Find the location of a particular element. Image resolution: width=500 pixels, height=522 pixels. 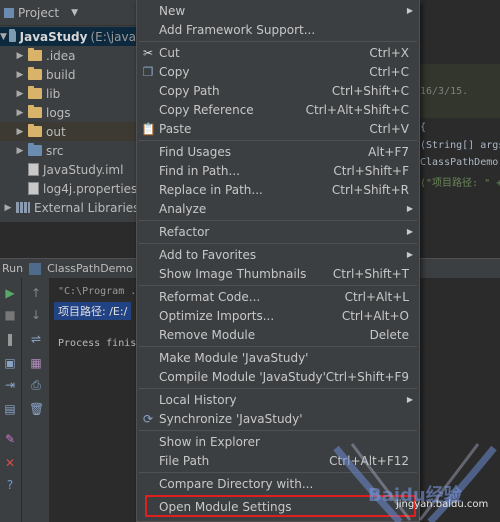

menu-item-label: Synchronize 'JavaStudy' is located at coordinates (231, 418).